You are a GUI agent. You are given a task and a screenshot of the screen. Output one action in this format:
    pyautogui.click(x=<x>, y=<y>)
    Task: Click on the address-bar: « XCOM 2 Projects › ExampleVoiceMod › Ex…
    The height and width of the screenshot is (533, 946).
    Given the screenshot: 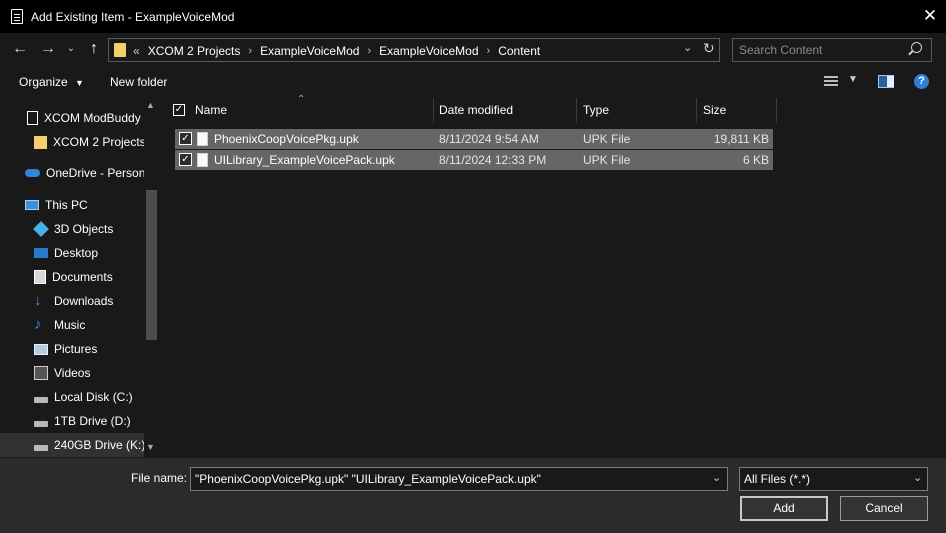 What is the action you would take?
    pyautogui.click(x=414, y=50)
    